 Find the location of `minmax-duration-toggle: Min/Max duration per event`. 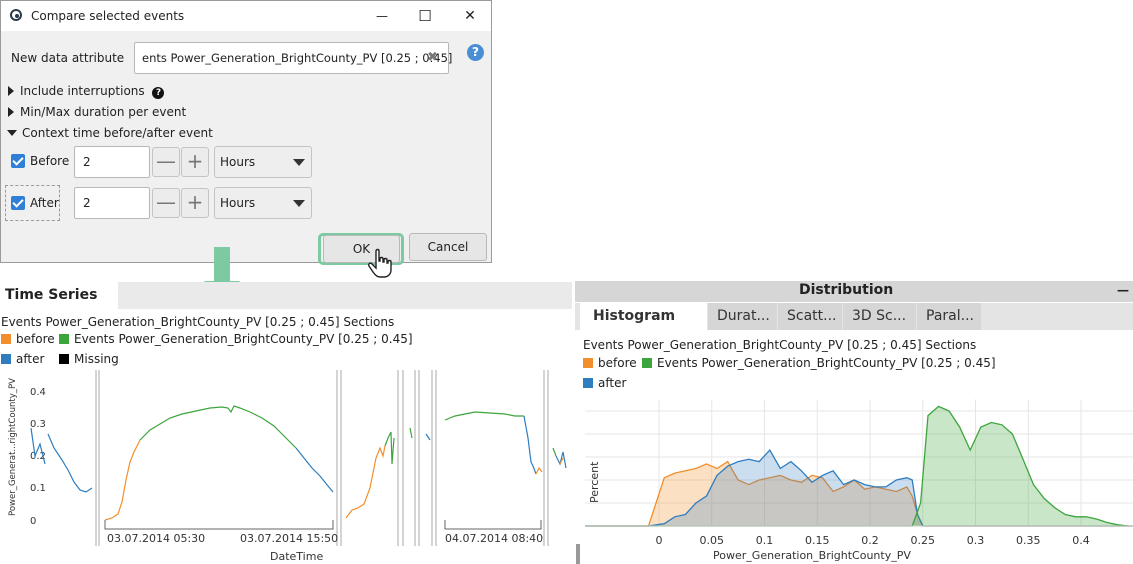

minmax-duration-toggle: Min/Max duration per event is located at coordinates (97, 112).